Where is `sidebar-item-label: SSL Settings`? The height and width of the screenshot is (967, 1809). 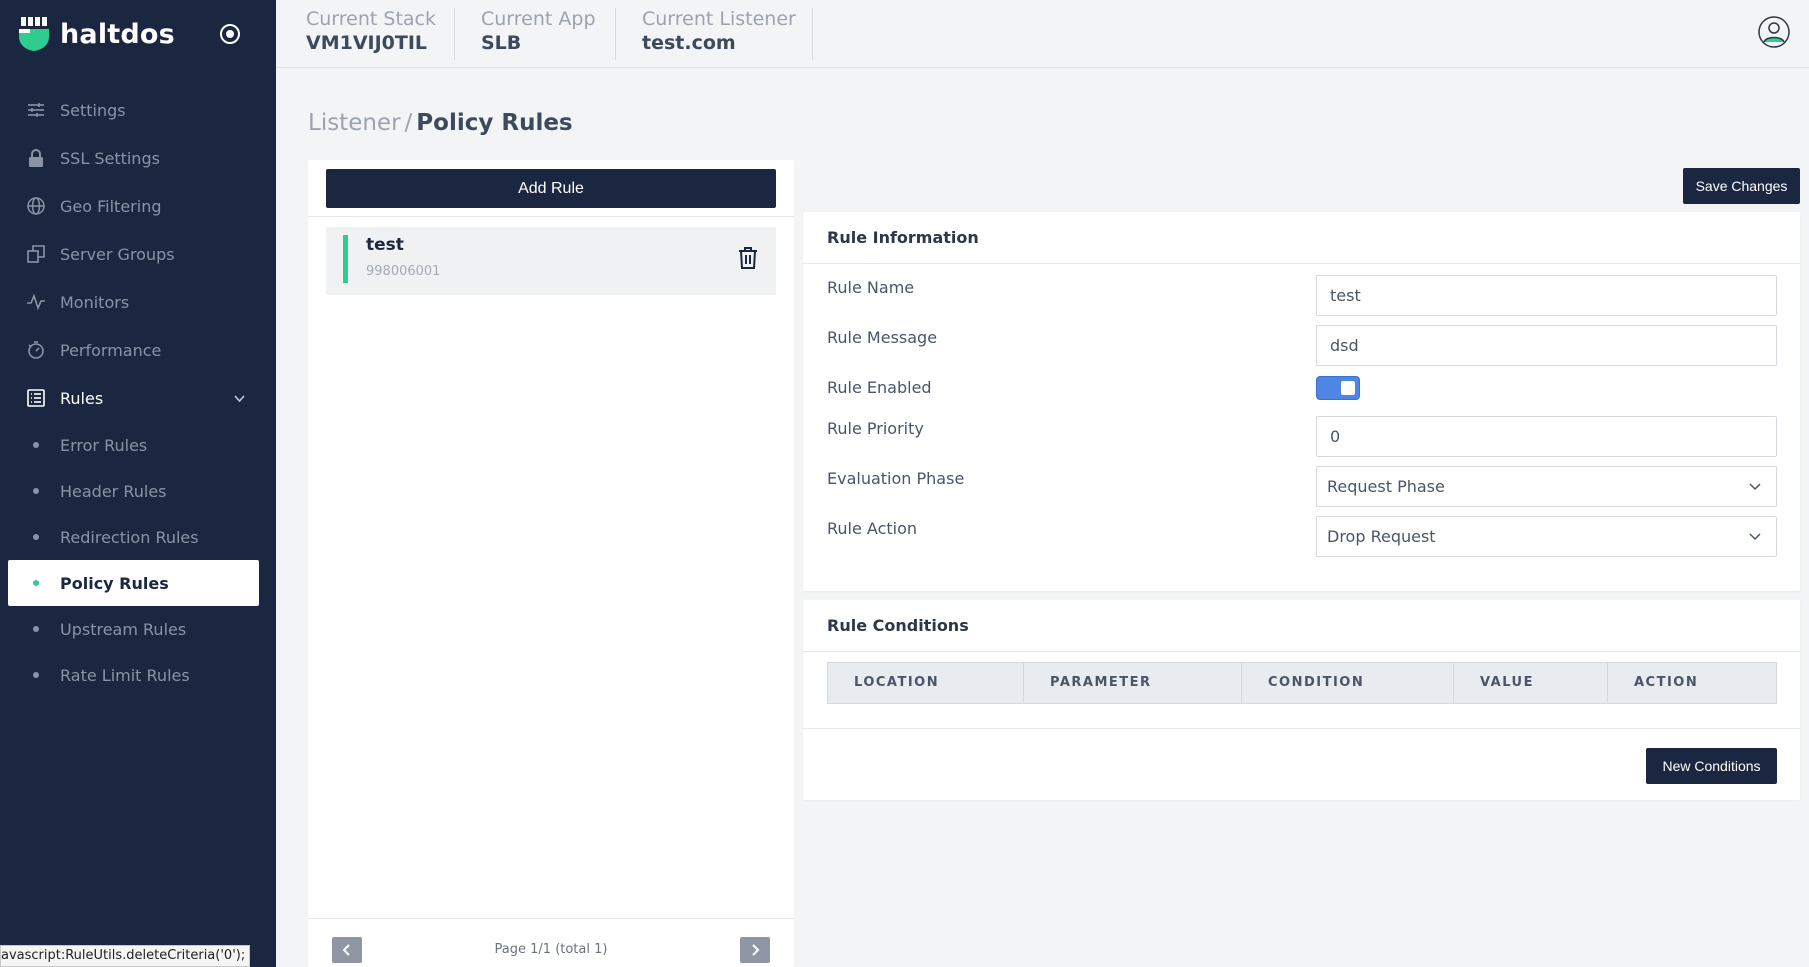
sidebar-item-label: SSL Settings is located at coordinates (110, 158).